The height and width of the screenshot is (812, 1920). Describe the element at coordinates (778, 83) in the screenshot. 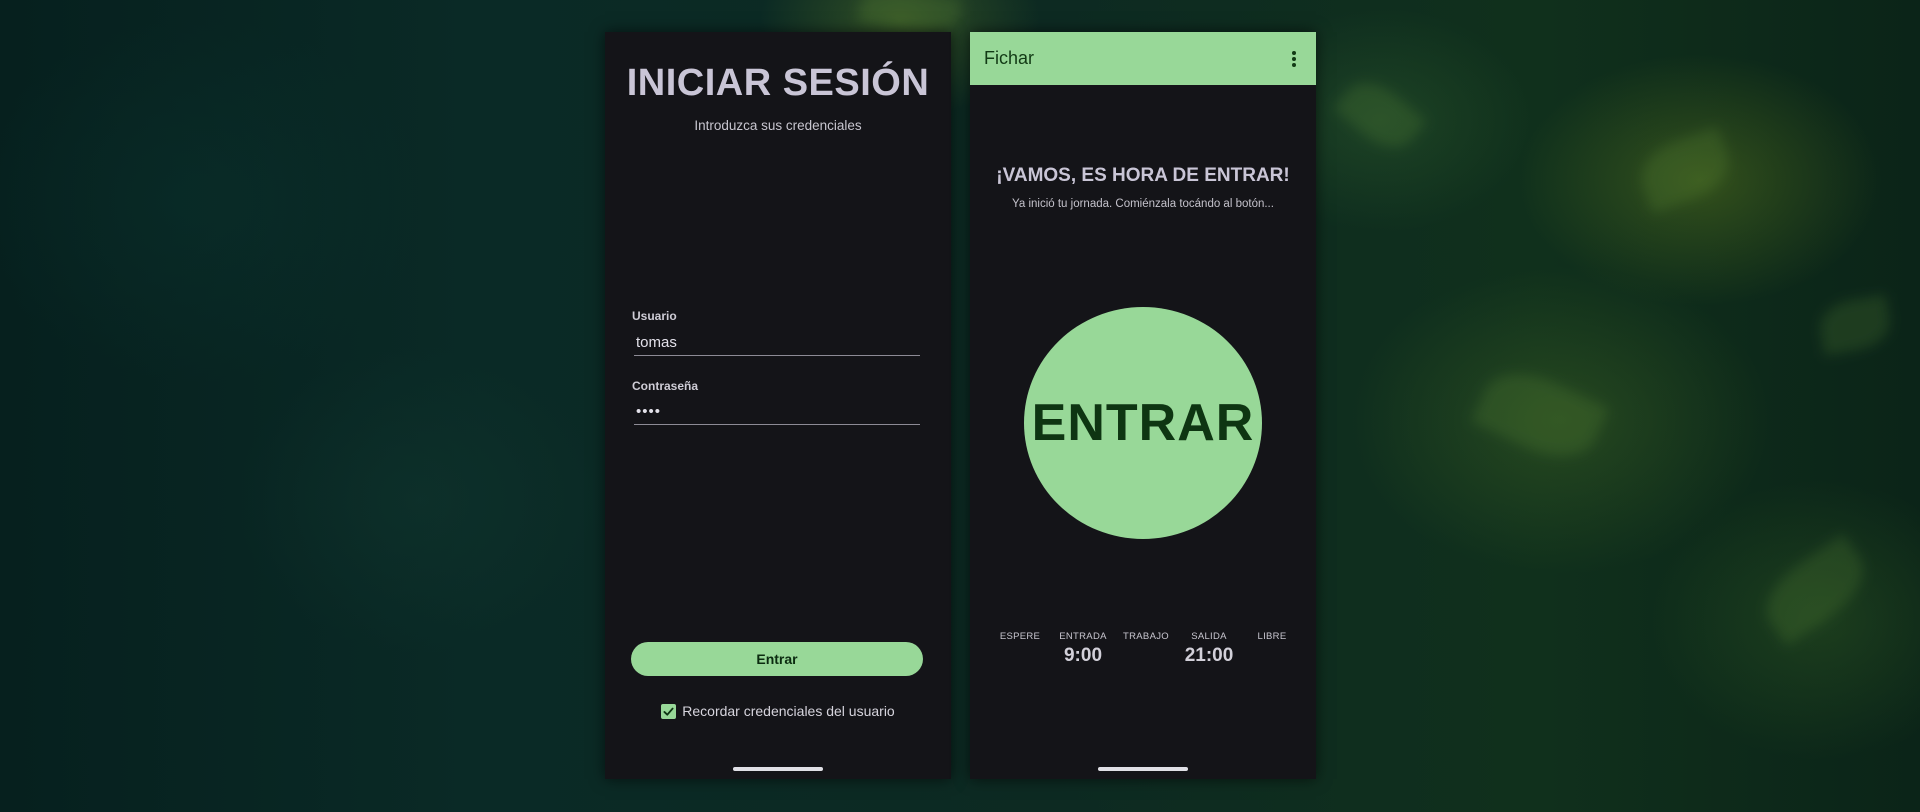

I see `page-title: INICIAR SESIÓN` at that location.